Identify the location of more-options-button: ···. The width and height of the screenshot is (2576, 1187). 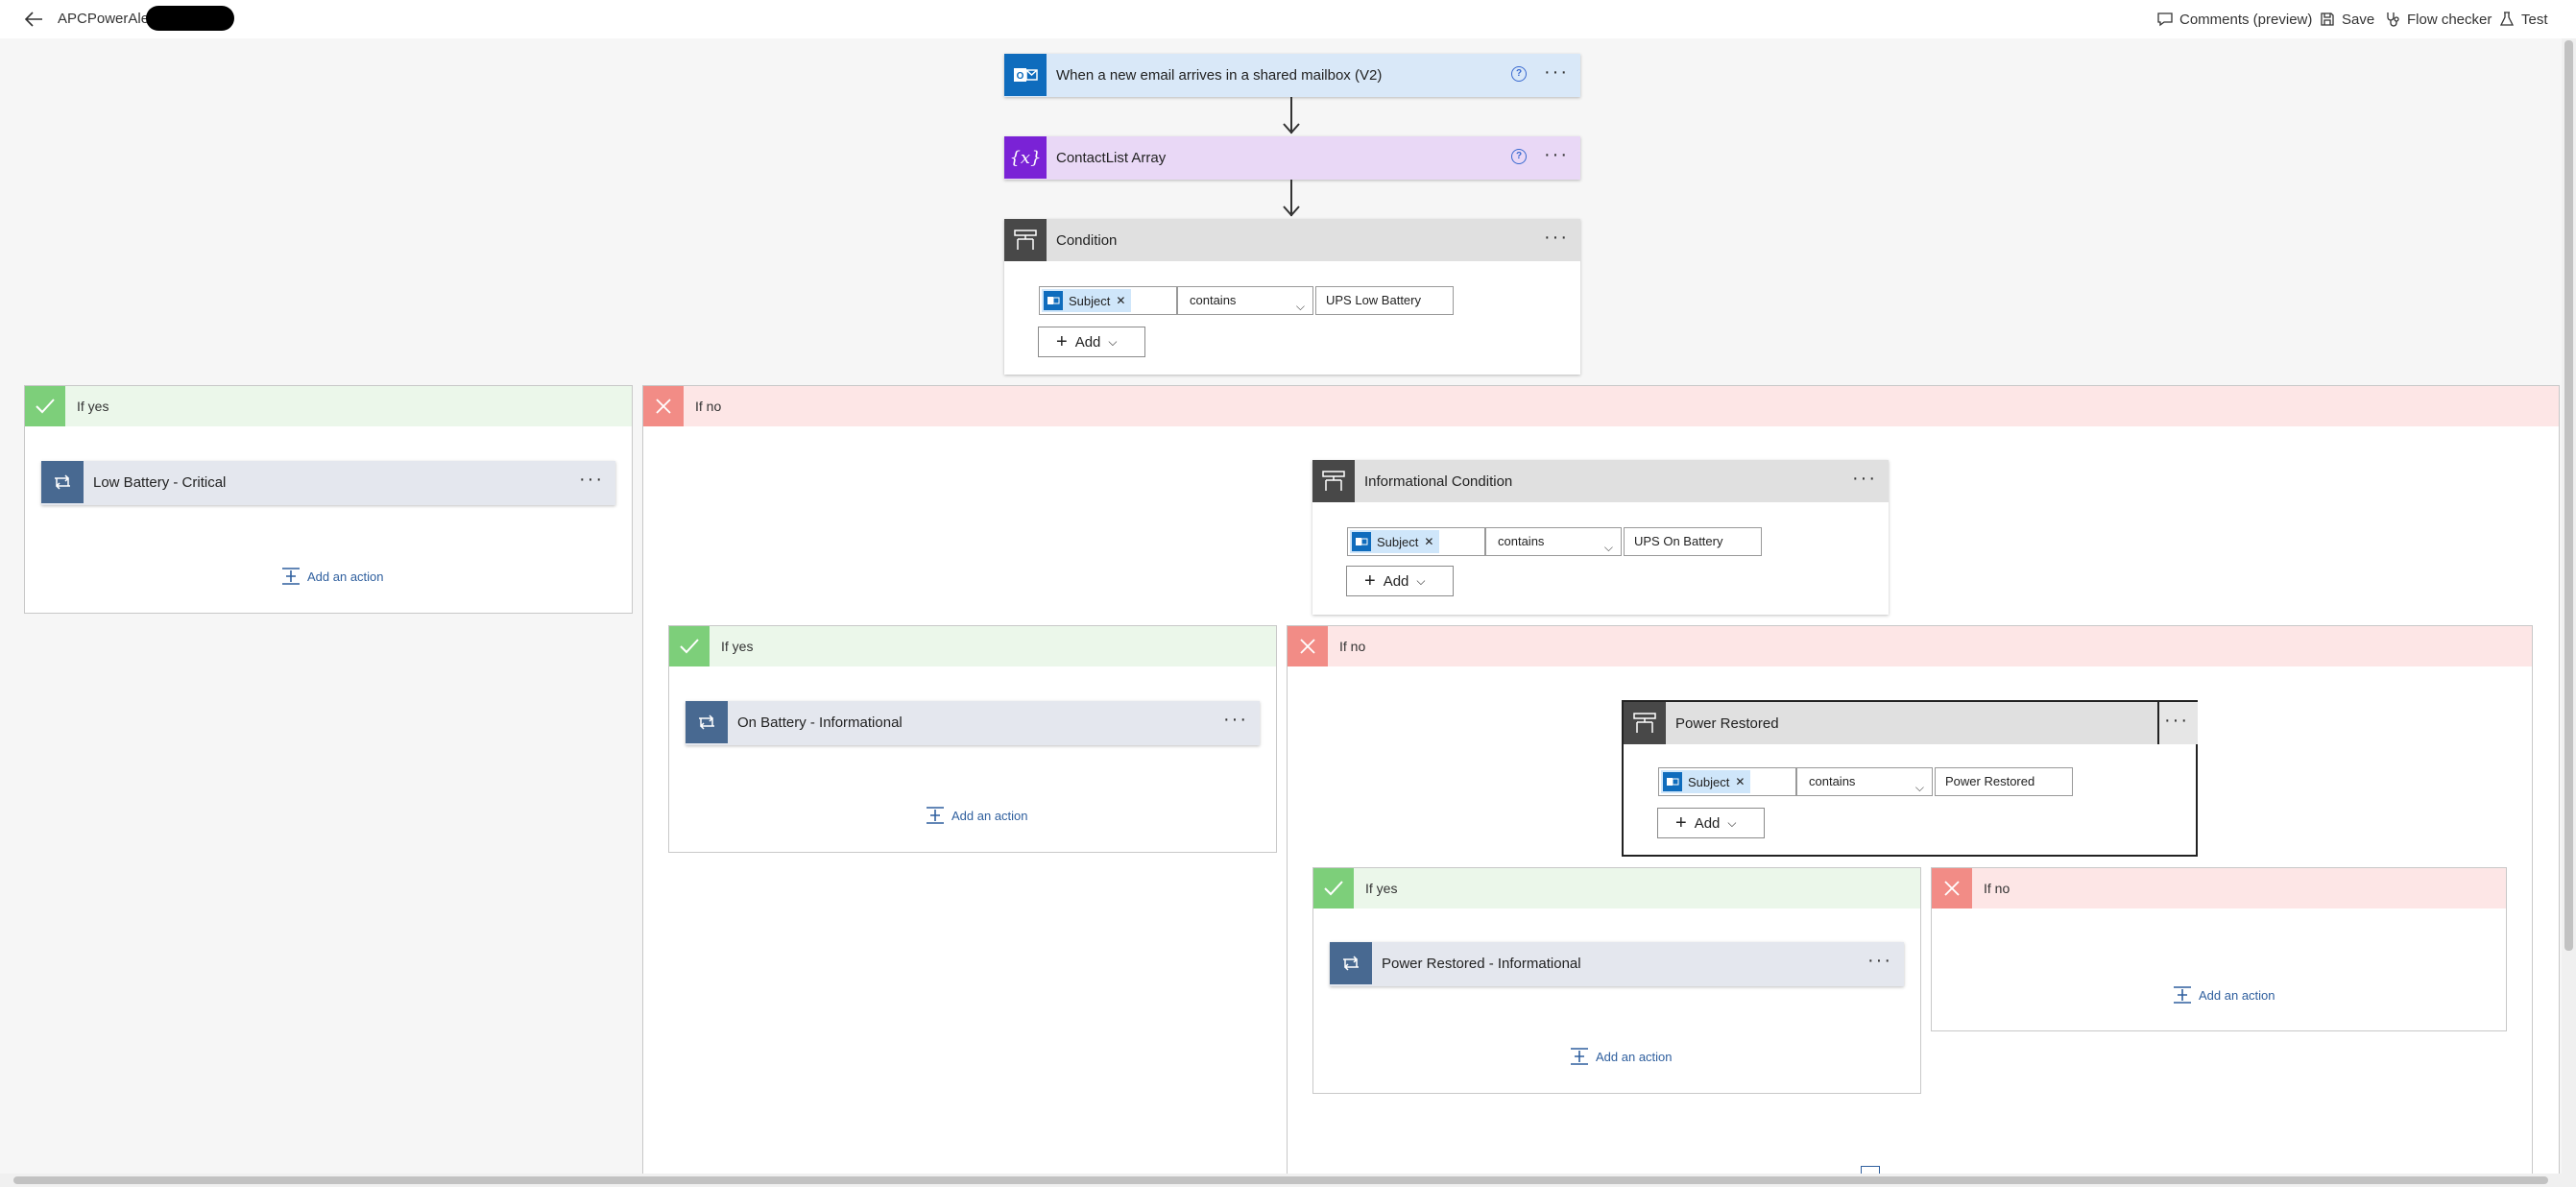
(2177, 723).